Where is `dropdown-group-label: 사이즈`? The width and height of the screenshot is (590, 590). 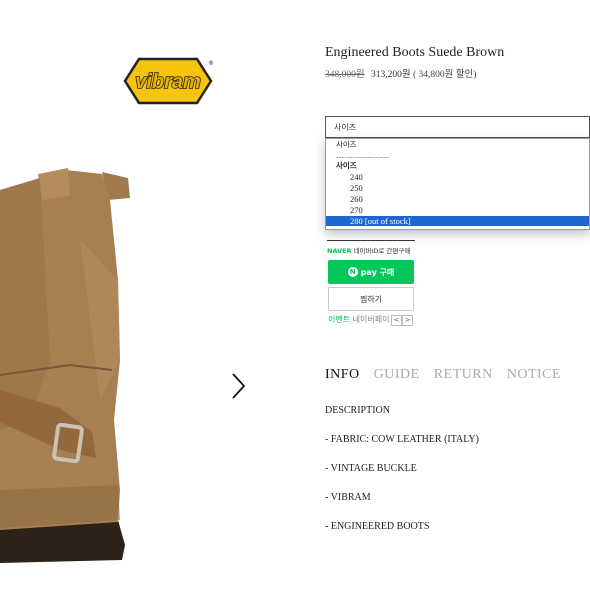 dropdown-group-label: 사이즈 is located at coordinates (346, 165).